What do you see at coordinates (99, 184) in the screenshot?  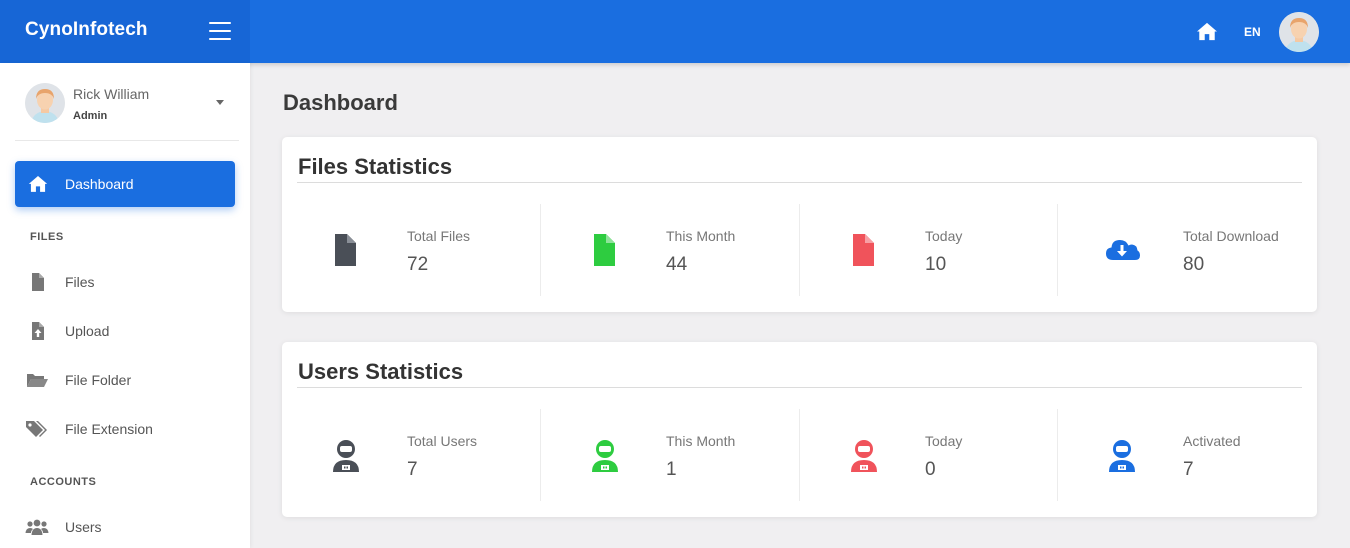 I see `sidebar-item-label: Dashboard` at bounding box center [99, 184].